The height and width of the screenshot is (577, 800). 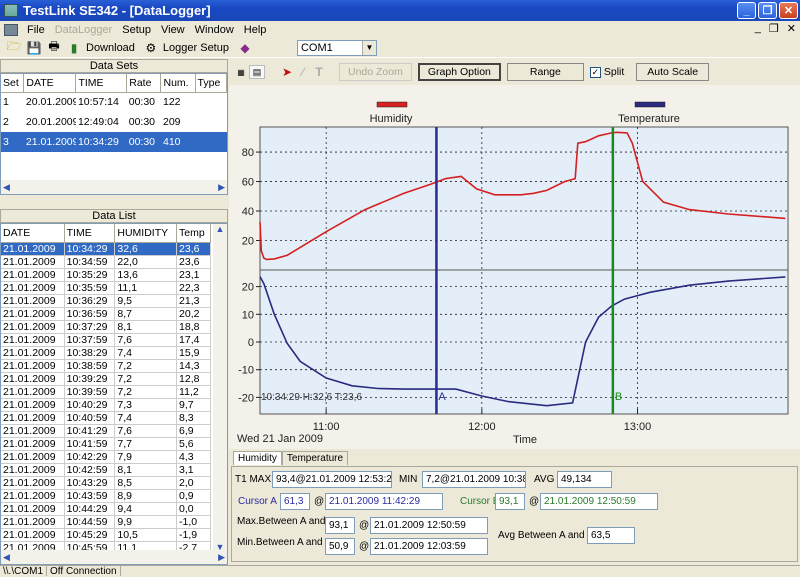 I want to click on avg-between-label: Avg Between A and B, so click(x=546, y=535).